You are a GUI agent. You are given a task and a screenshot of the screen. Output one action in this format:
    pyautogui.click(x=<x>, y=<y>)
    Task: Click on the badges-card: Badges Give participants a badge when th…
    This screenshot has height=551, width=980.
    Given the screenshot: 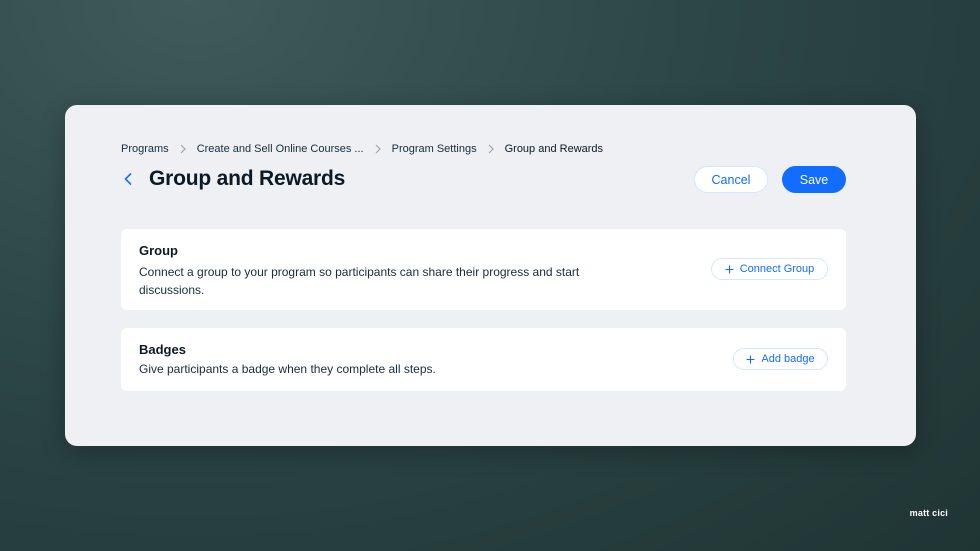 What is the action you would take?
    pyautogui.click(x=483, y=359)
    